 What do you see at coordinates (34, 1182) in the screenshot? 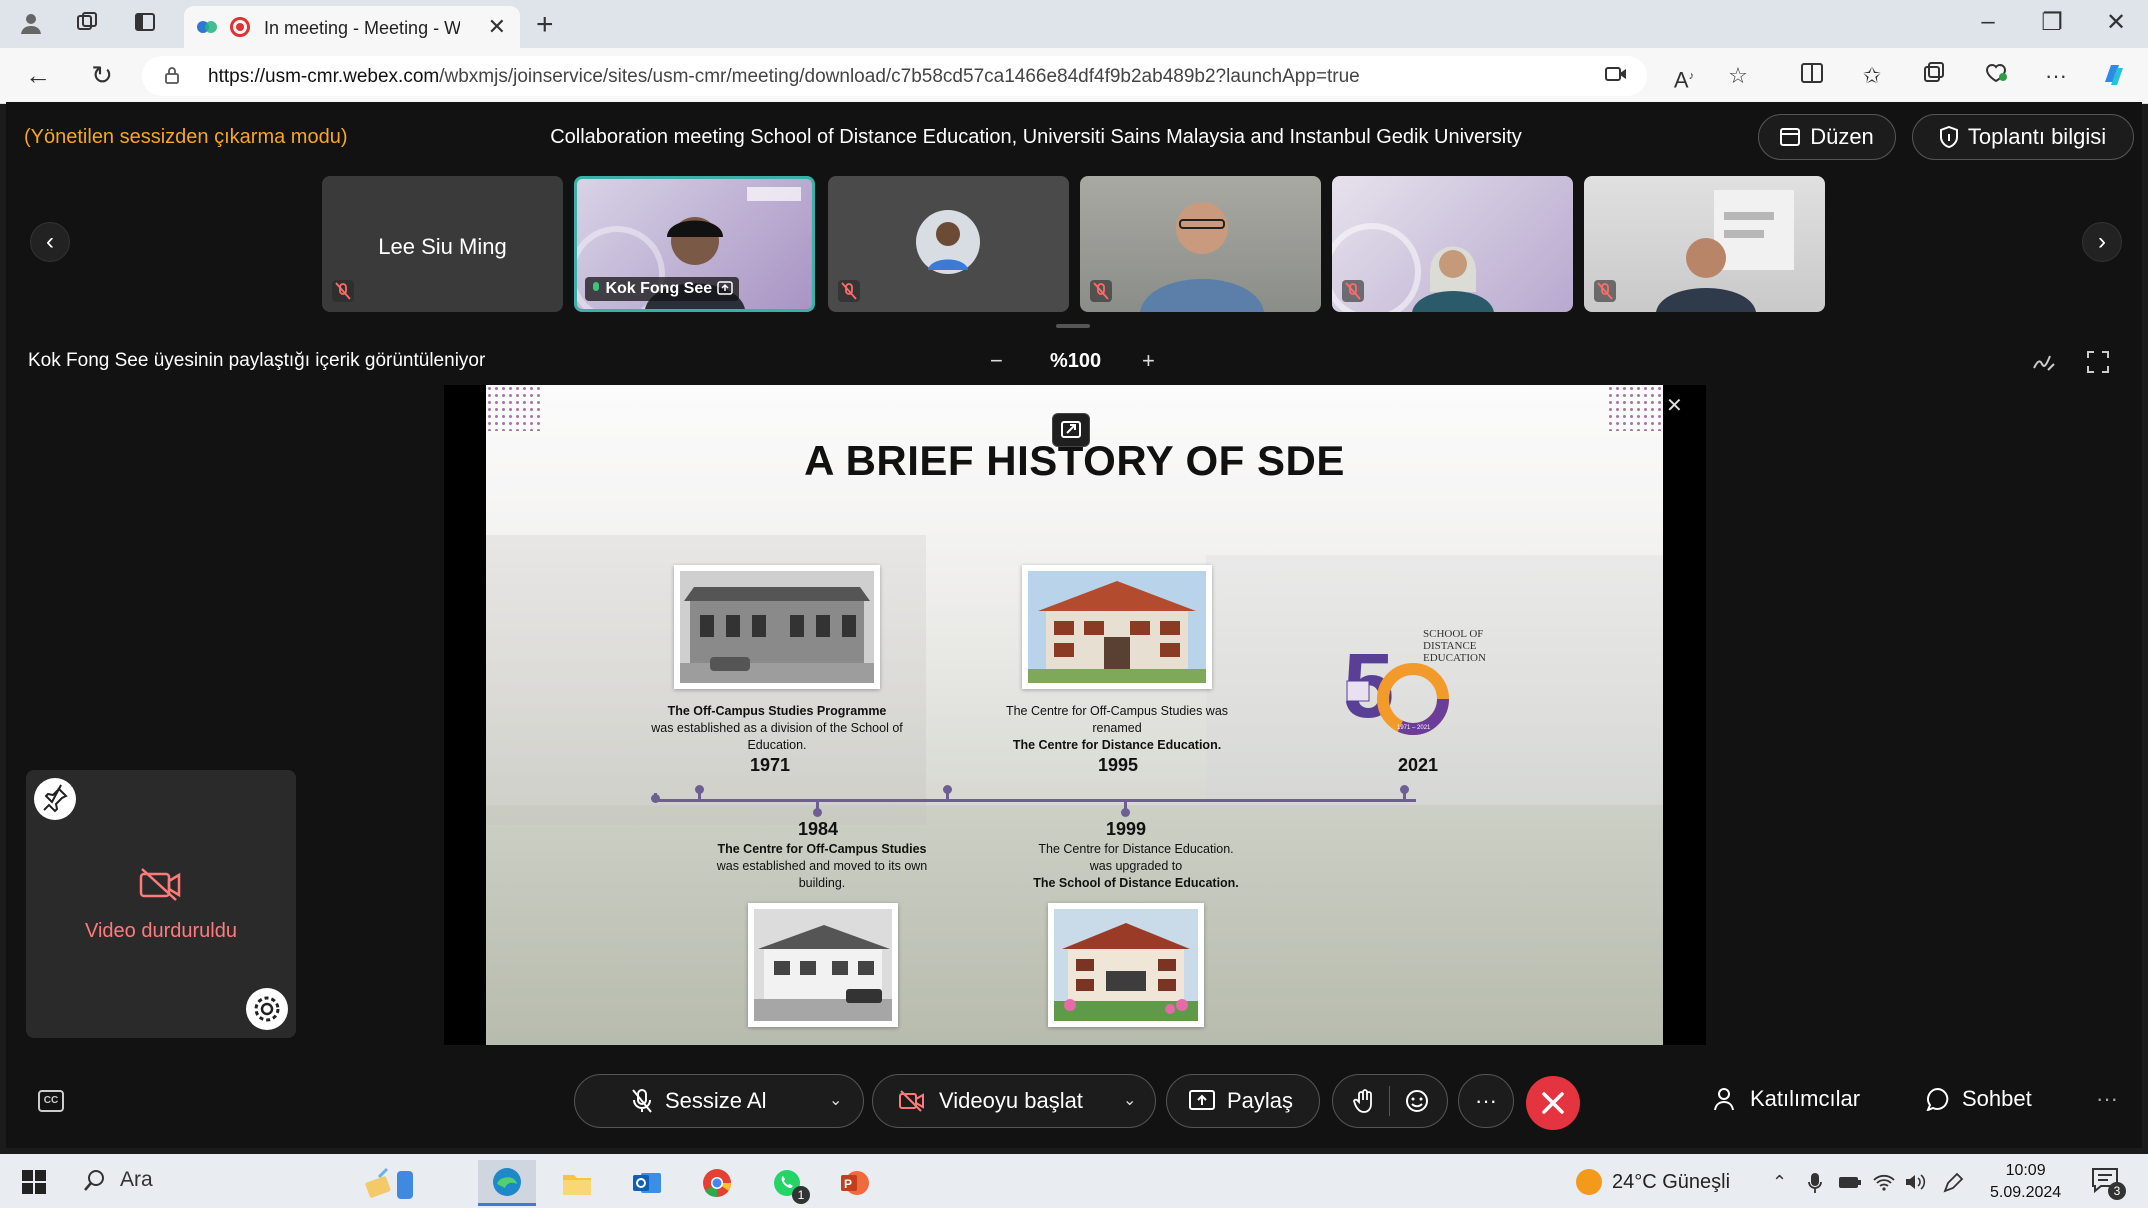
I see `windows-start-icon` at bounding box center [34, 1182].